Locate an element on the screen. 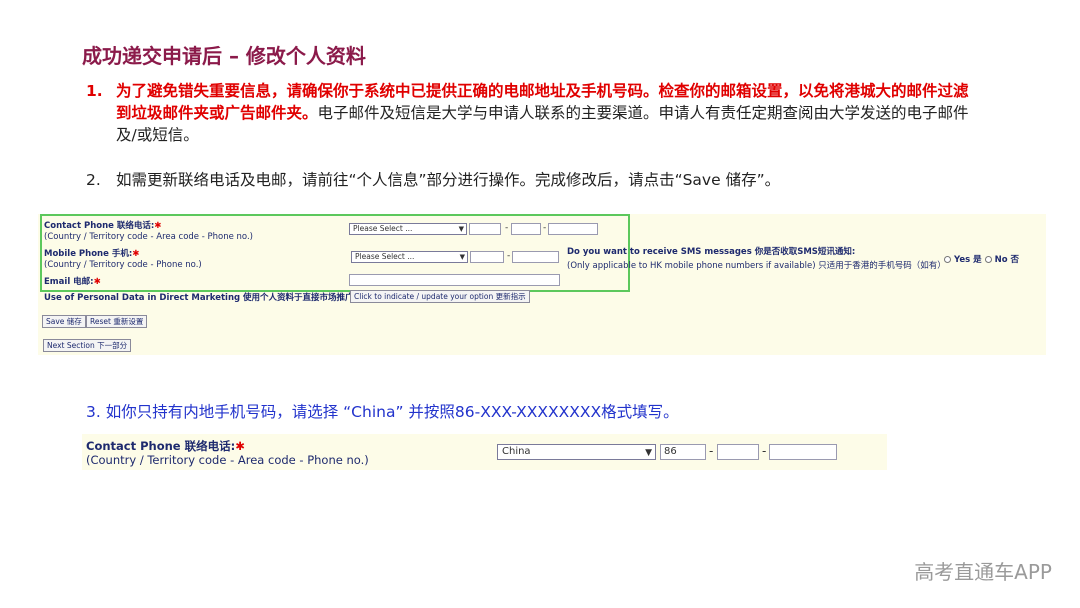  sms-no-radio is located at coordinates (988, 259).